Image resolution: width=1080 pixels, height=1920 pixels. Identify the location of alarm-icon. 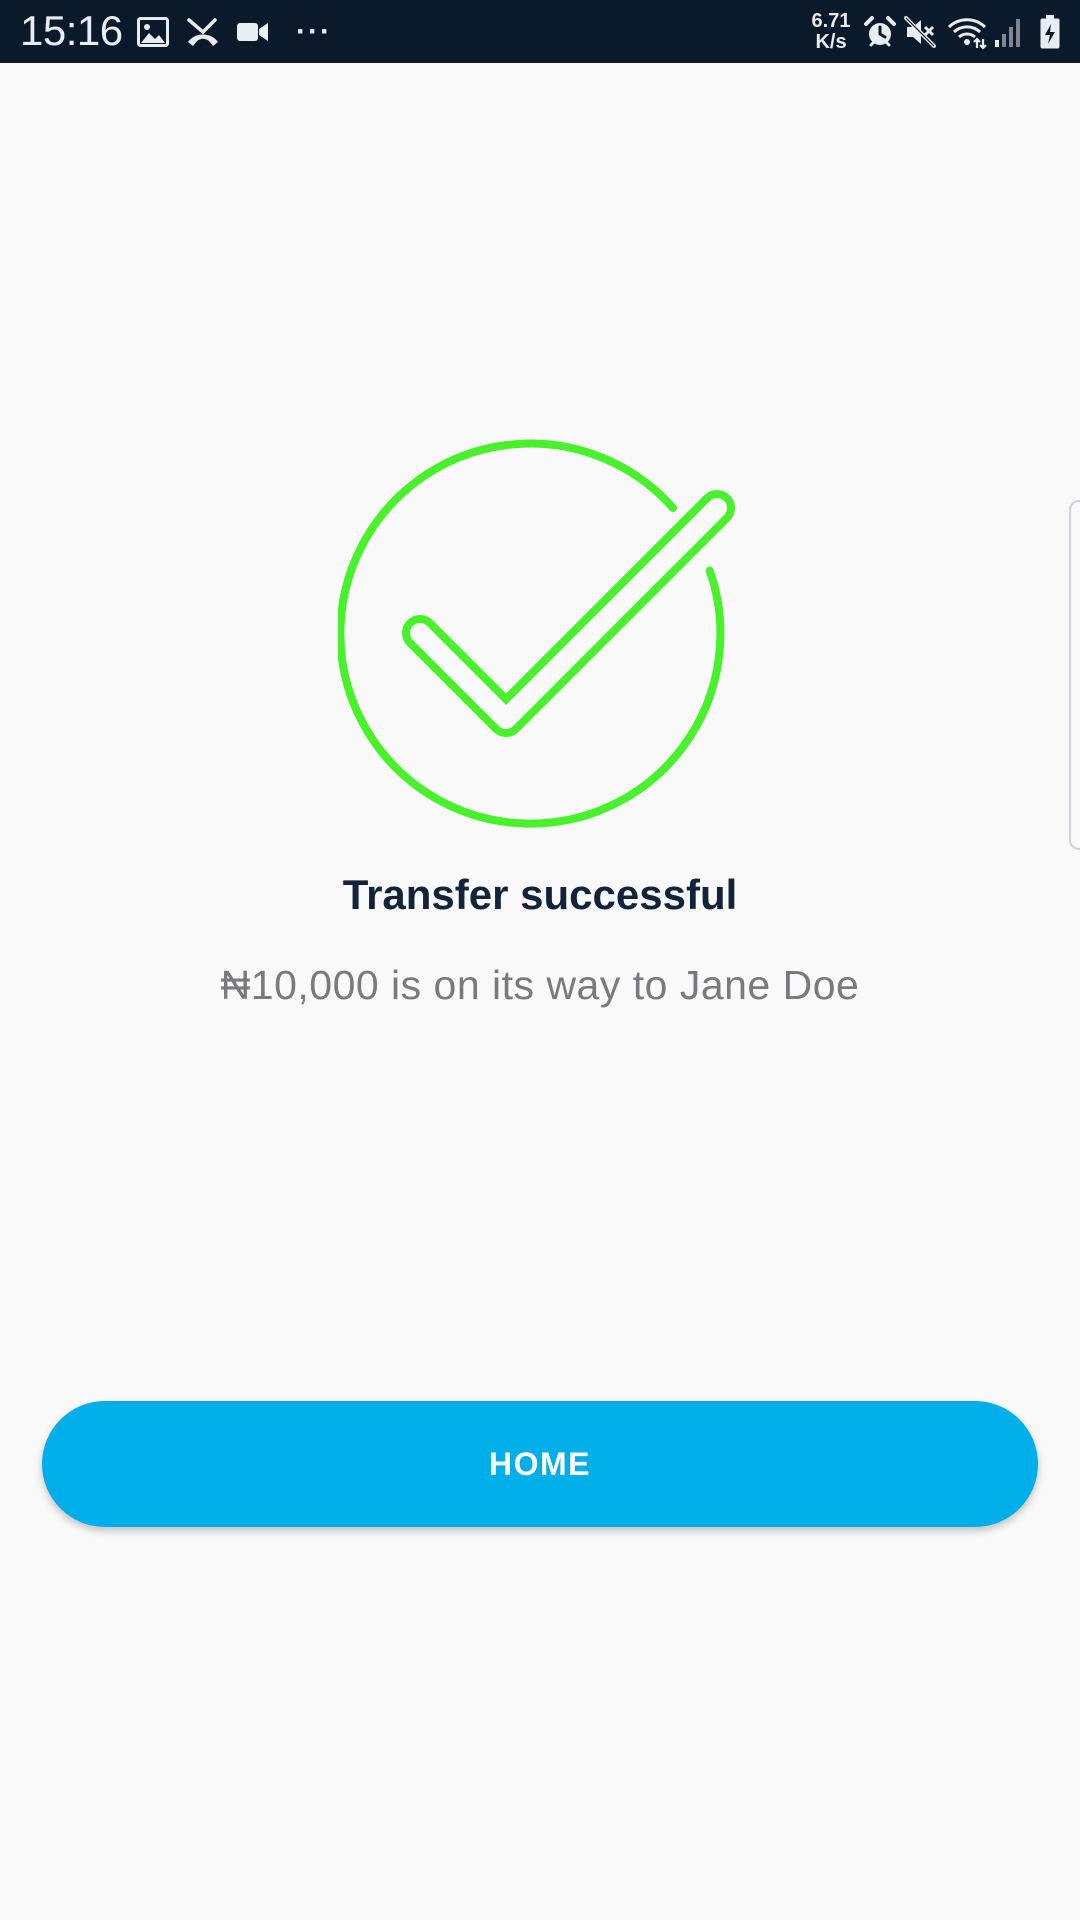
(880, 31).